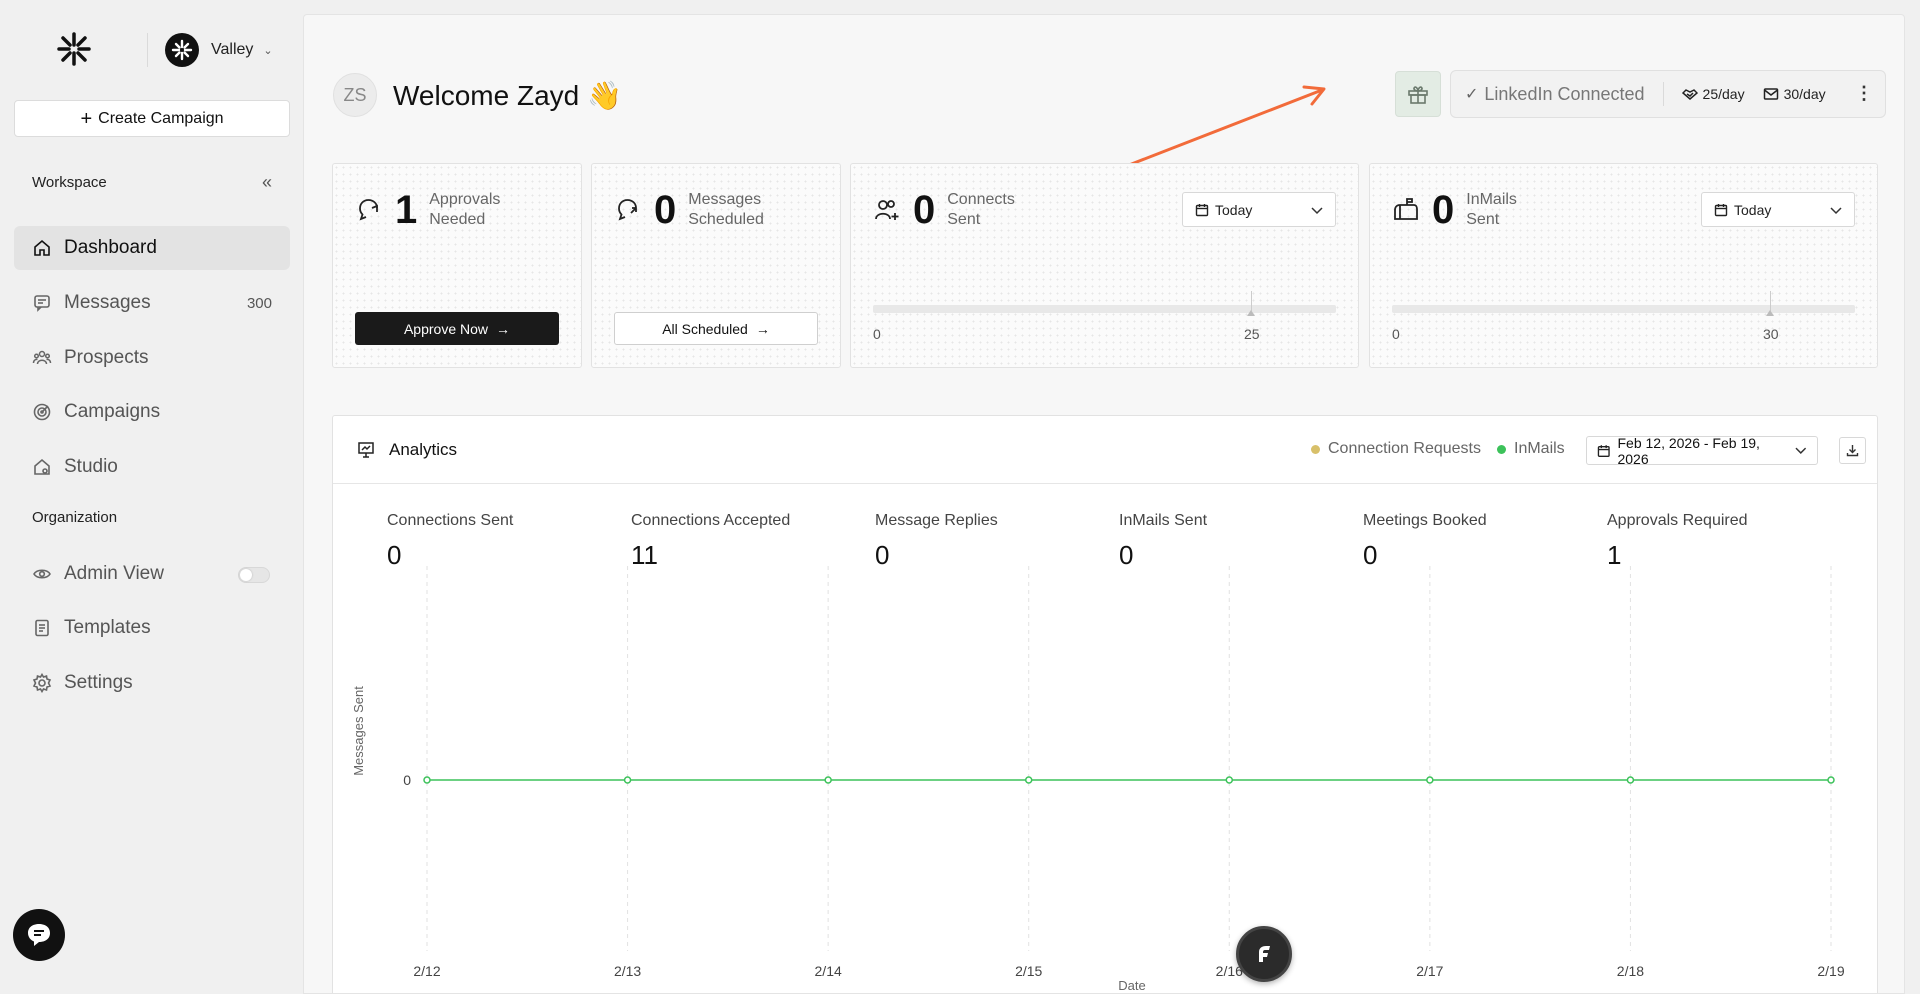 This screenshot has height=994, width=1920. What do you see at coordinates (152, 628) in the screenshot?
I see `sidebar-item-templates: Templates` at bounding box center [152, 628].